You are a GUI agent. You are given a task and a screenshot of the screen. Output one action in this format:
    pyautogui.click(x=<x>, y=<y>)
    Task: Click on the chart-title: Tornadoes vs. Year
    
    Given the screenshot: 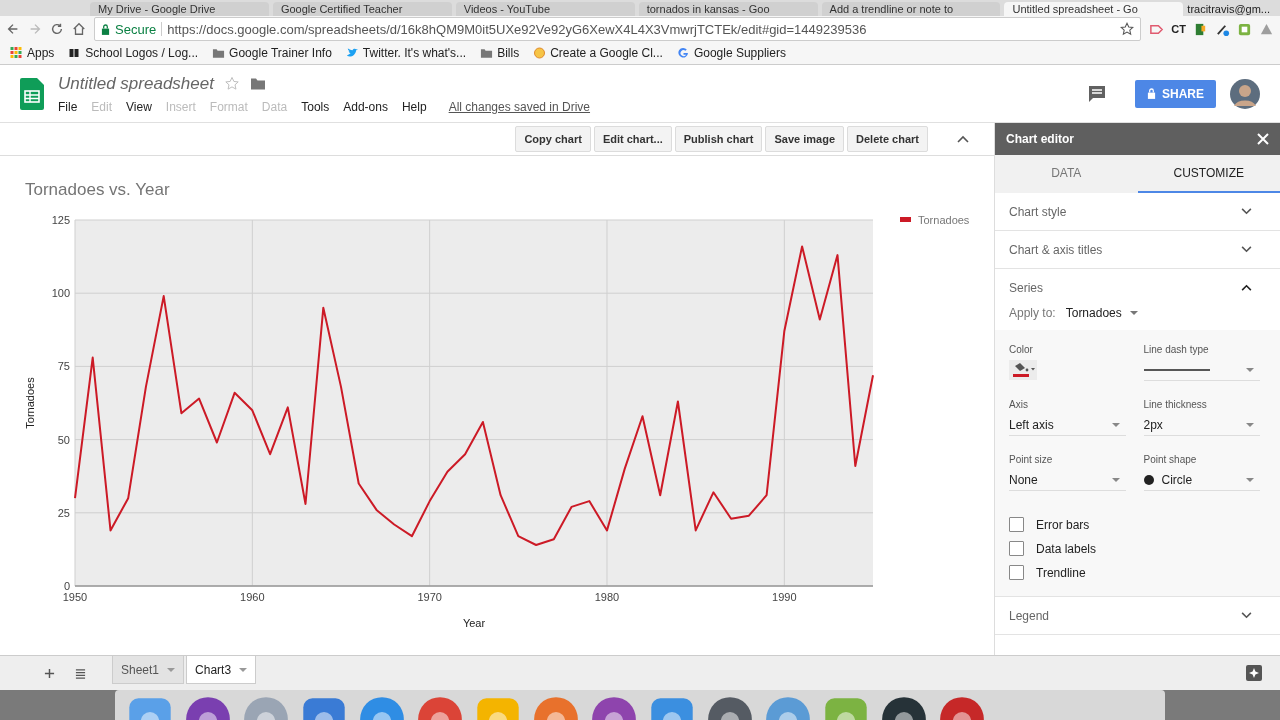 What is the action you would take?
    pyautogui.click(x=97, y=189)
    